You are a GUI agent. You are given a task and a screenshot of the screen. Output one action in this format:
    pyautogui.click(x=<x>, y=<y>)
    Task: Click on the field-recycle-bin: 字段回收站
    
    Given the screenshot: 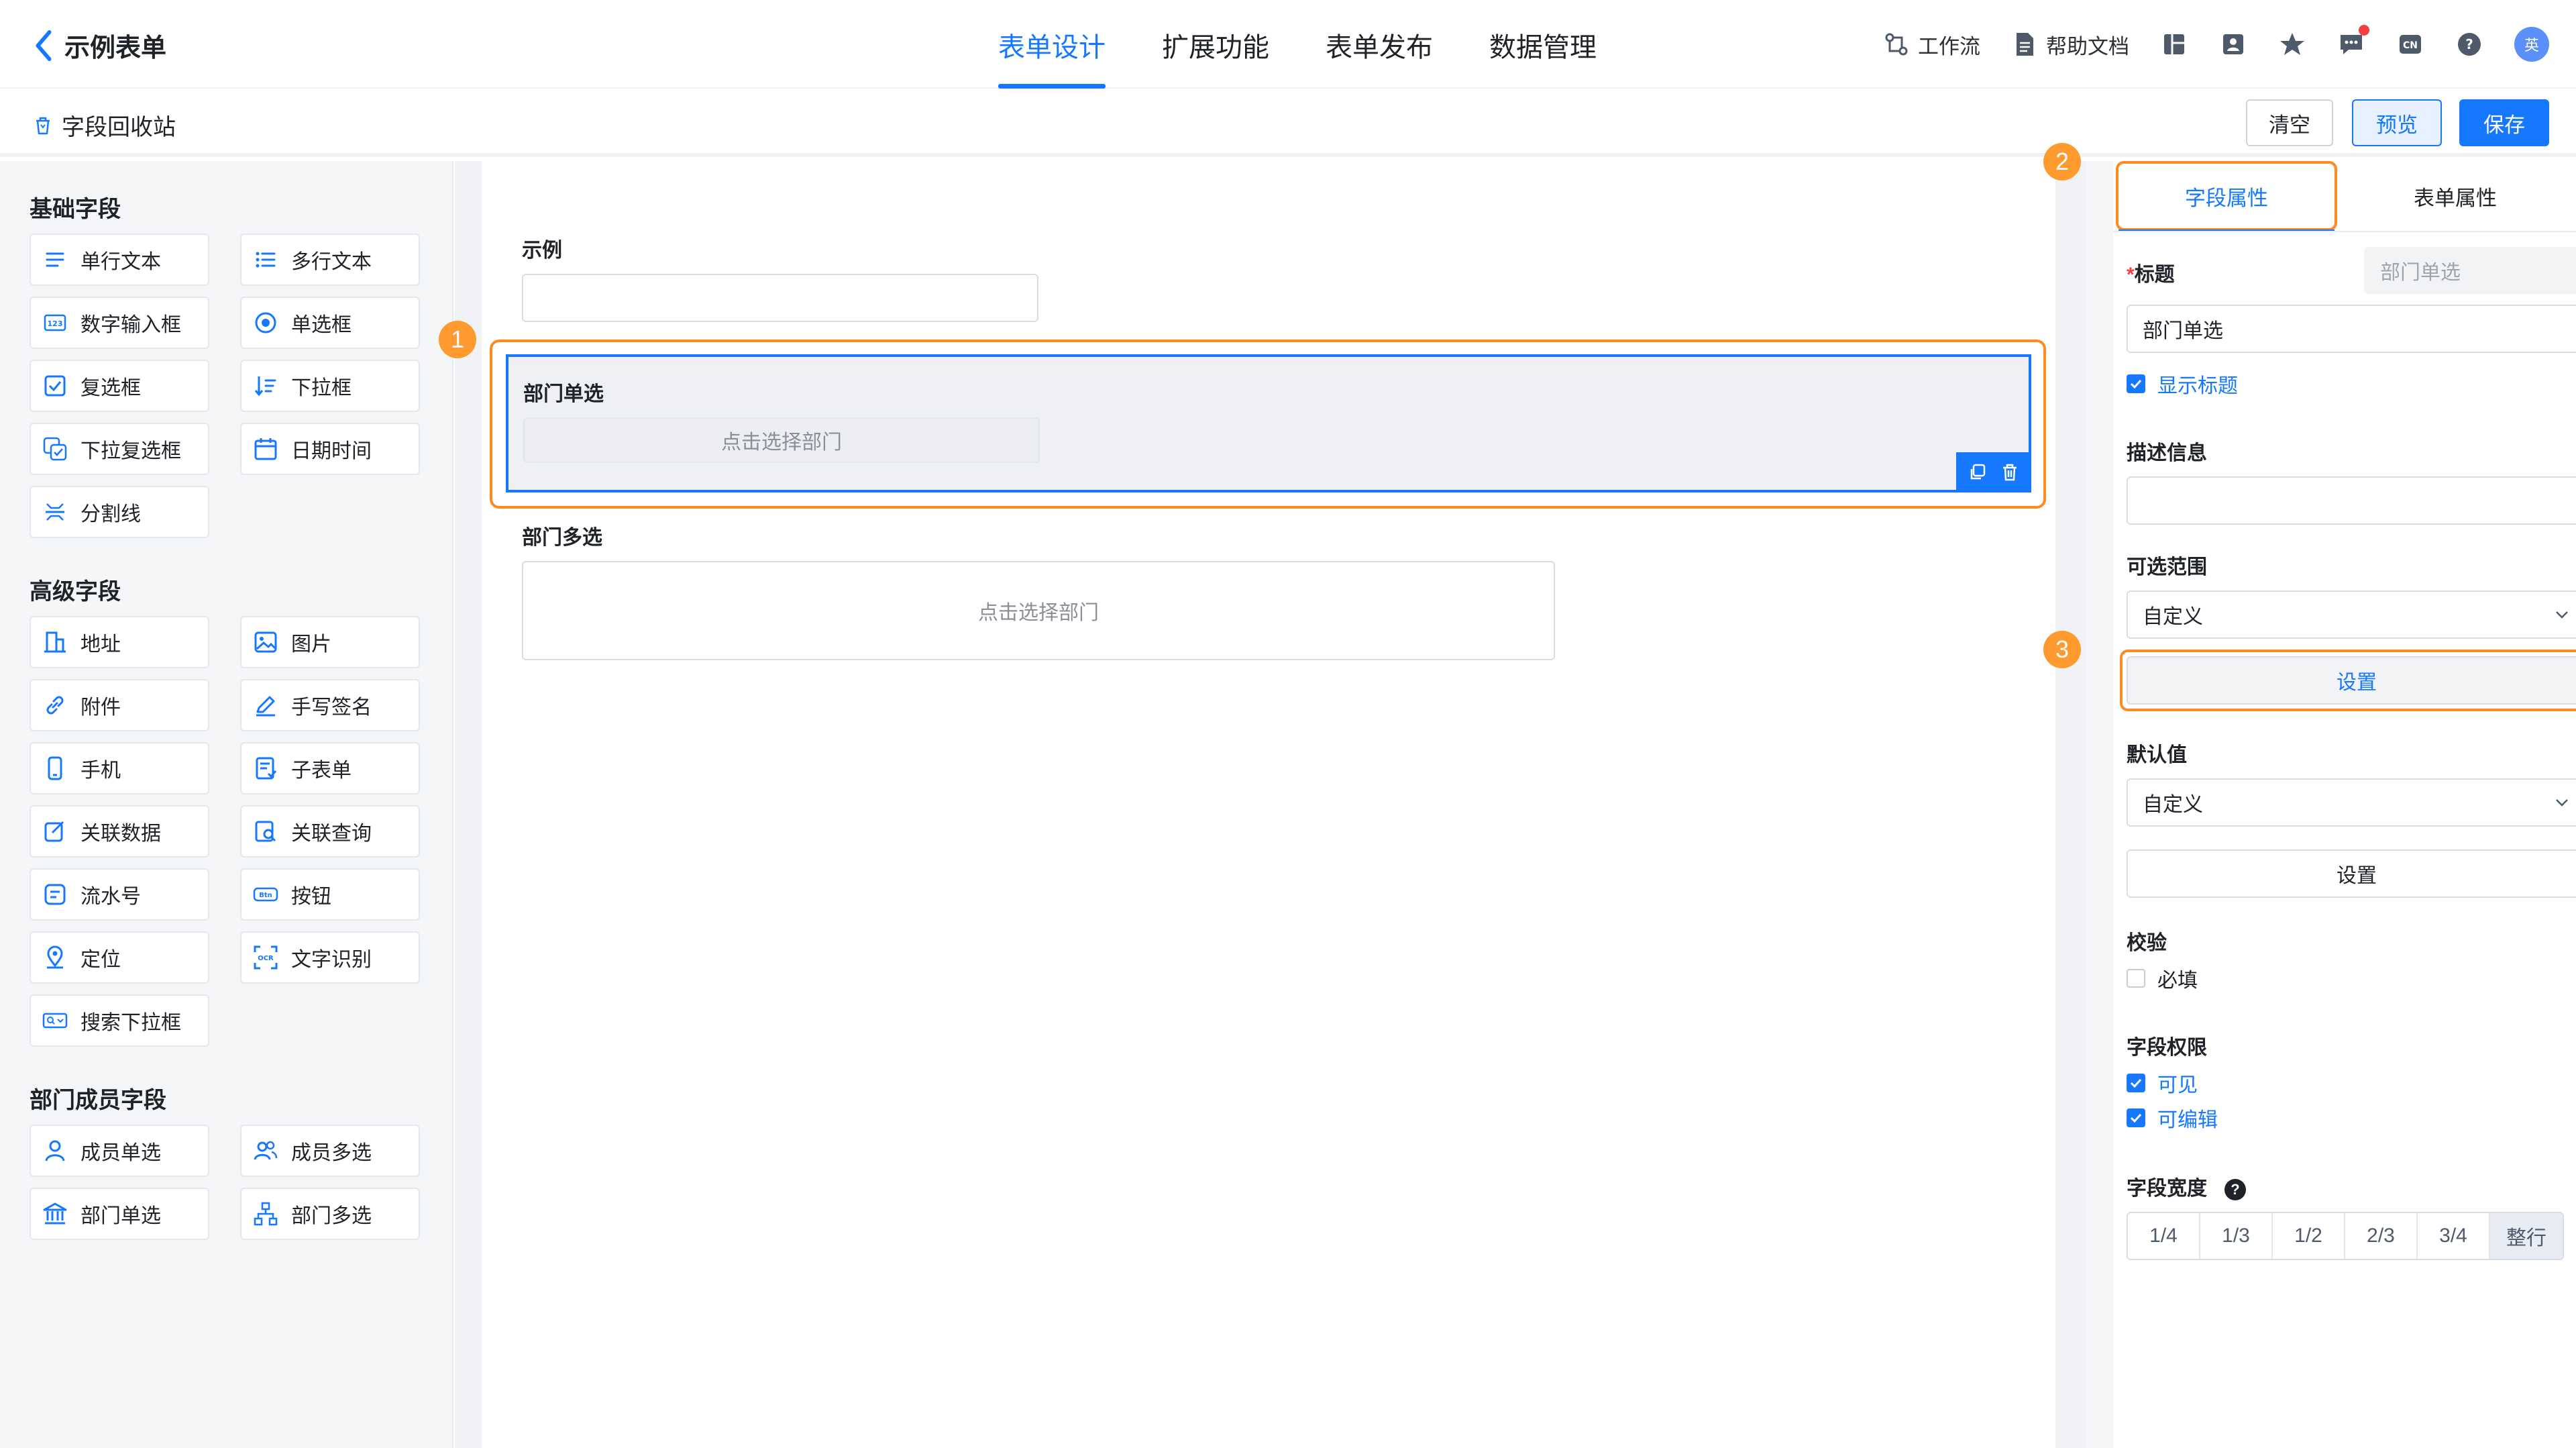 What is the action you would take?
    pyautogui.click(x=104, y=125)
    